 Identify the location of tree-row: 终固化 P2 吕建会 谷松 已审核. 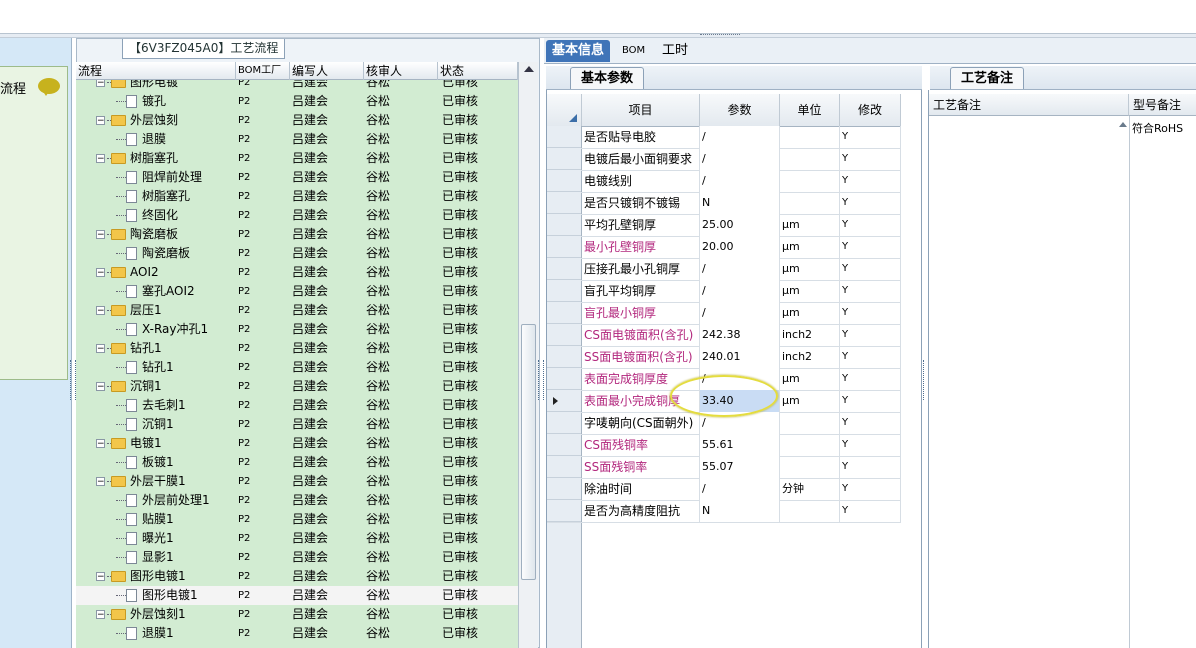
(297, 215).